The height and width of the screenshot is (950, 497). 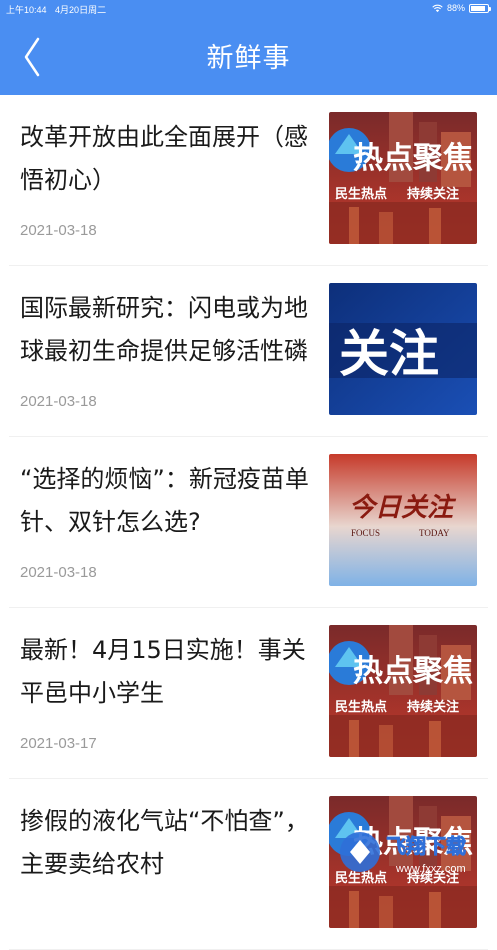 I want to click on article-title: 国际最新研究：闪电或为地球最初生命提供足够活性磷, so click(x=164, y=329).